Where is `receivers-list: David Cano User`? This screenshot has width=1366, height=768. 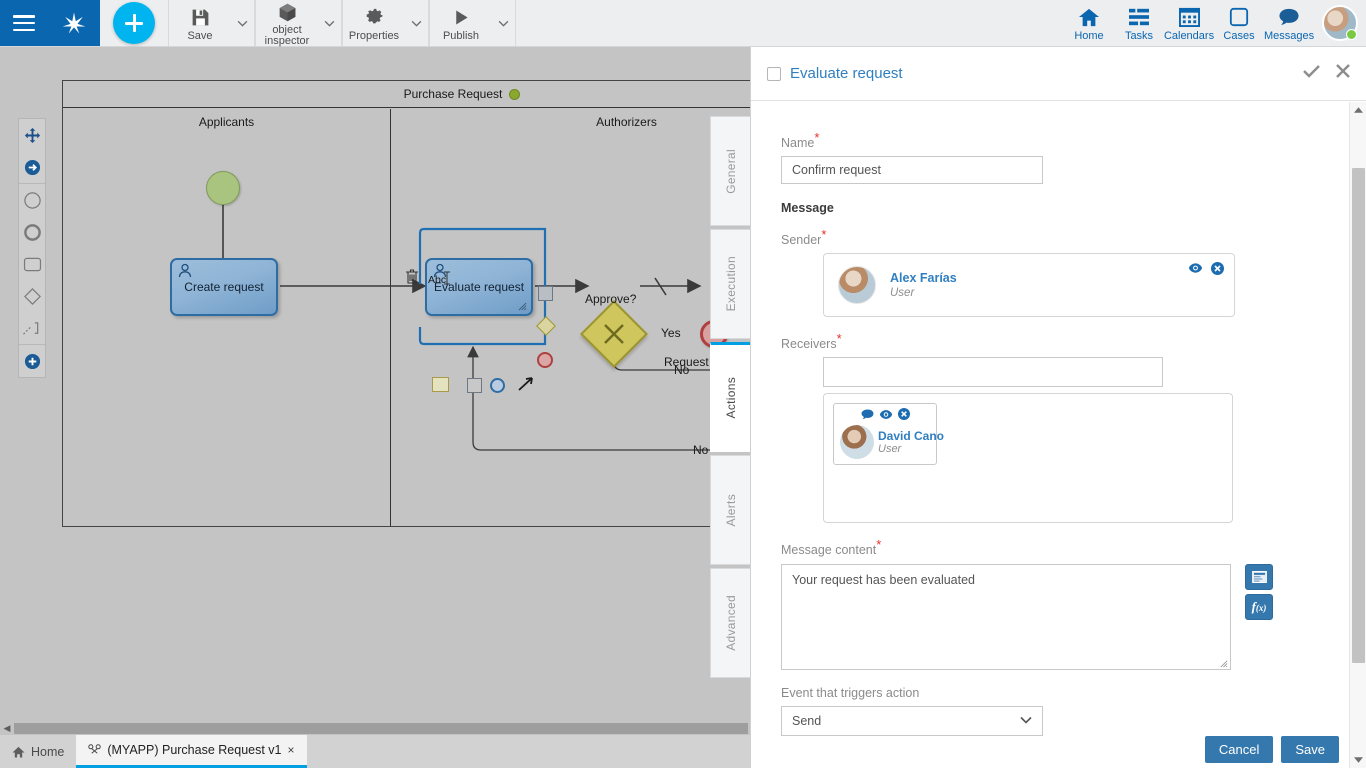 receivers-list: David Cano User is located at coordinates (1028, 458).